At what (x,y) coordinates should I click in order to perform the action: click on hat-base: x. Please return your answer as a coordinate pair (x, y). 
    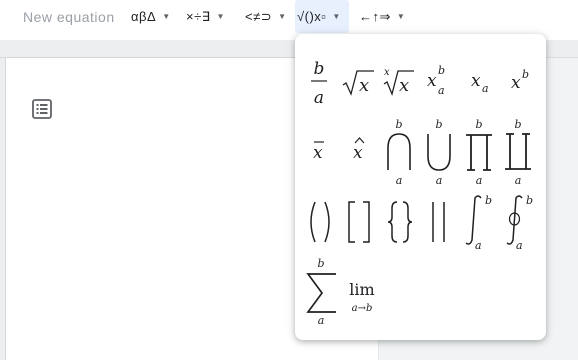
    Looking at the image, I should click on (358, 153).